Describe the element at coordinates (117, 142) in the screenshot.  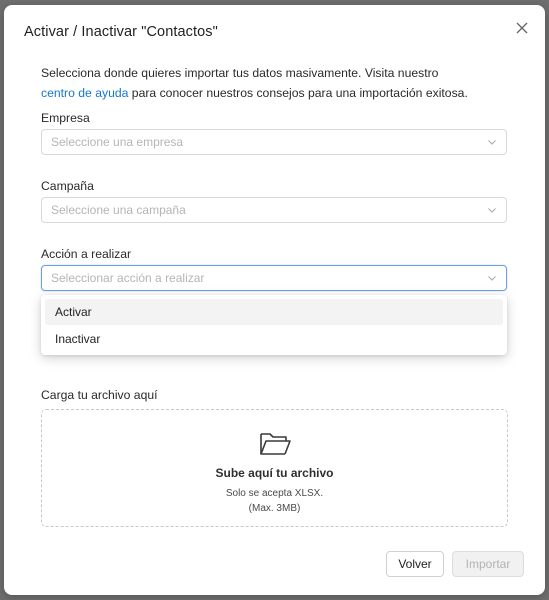
I see `empresa-placeholder: Seleccione una empresa` at that location.